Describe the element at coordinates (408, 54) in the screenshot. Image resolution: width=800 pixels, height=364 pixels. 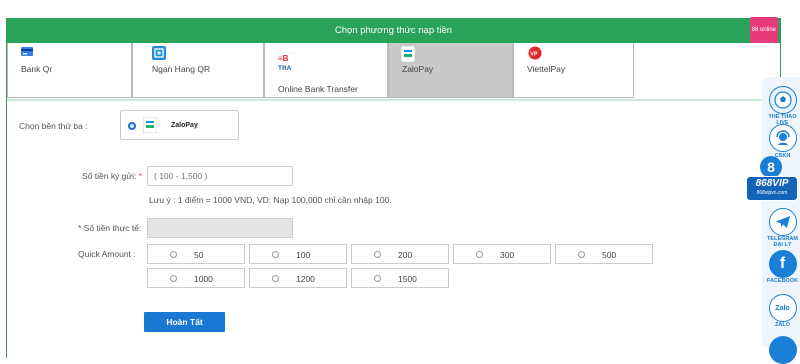
I see `zalopay-icon` at that location.